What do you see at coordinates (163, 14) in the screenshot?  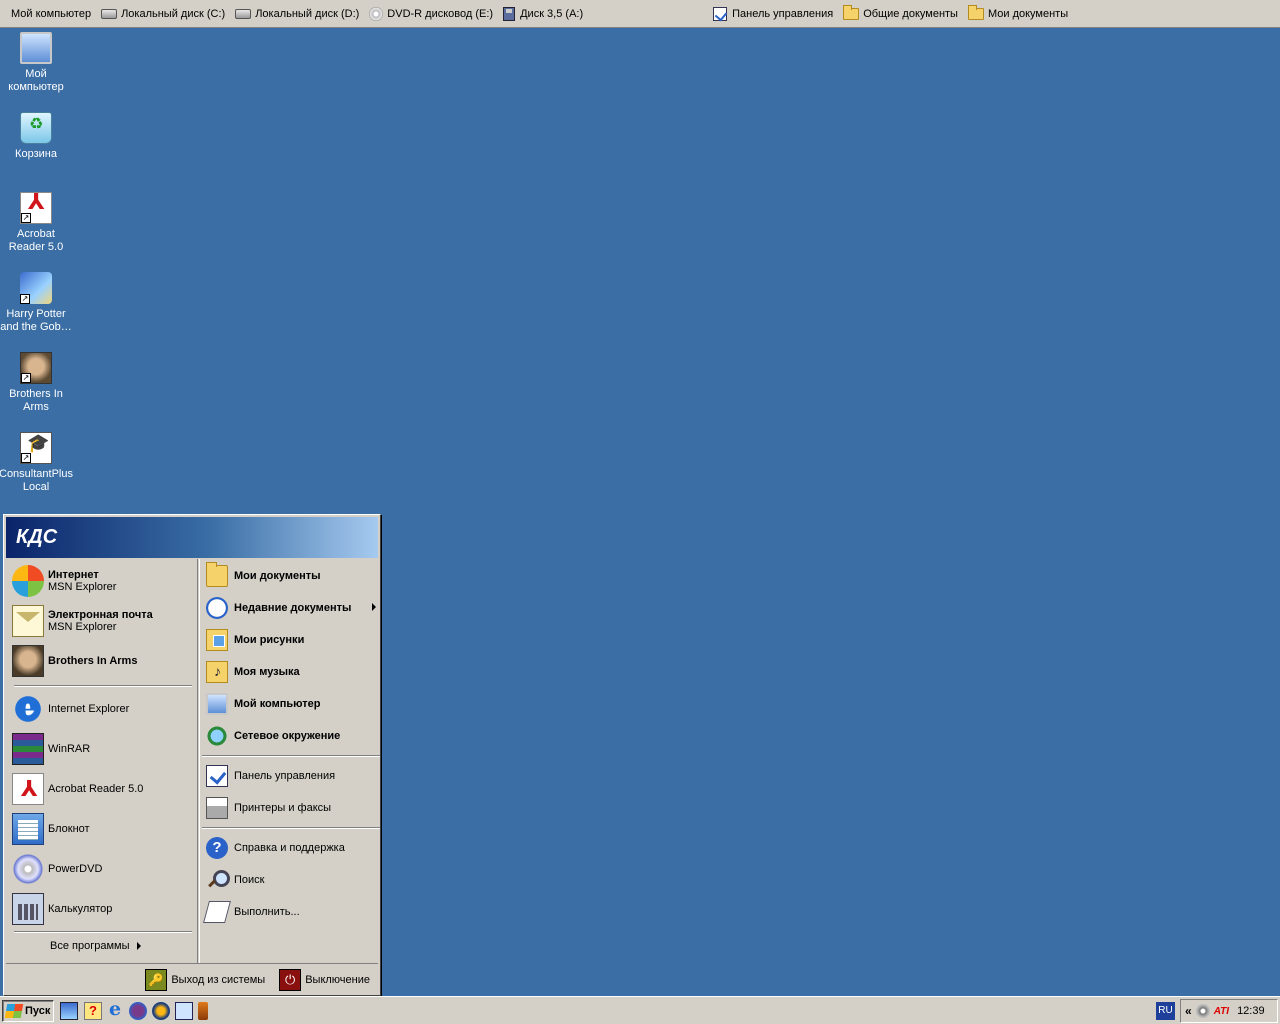 I see `toolbar-drive-c: Локальный диск (C:)` at bounding box center [163, 14].